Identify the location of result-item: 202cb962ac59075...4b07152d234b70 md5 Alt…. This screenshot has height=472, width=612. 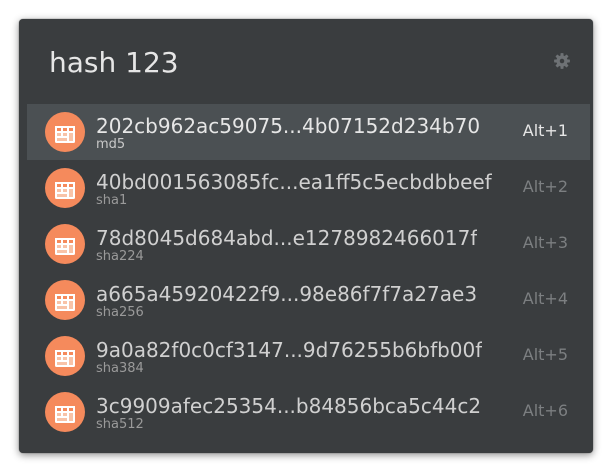
(308, 132).